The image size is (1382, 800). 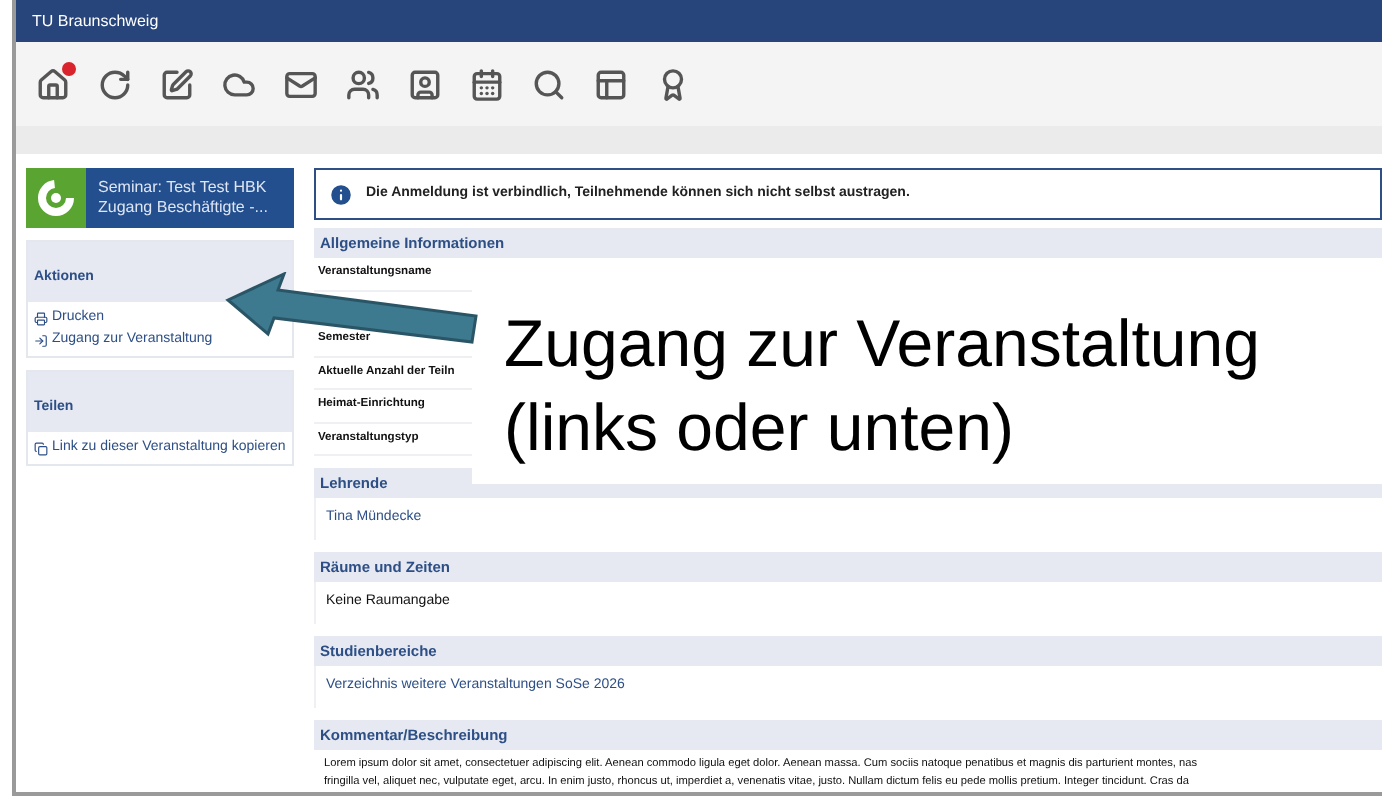 What do you see at coordinates (549, 84) in the screenshot?
I see `search-icon` at bounding box center [549, 84].